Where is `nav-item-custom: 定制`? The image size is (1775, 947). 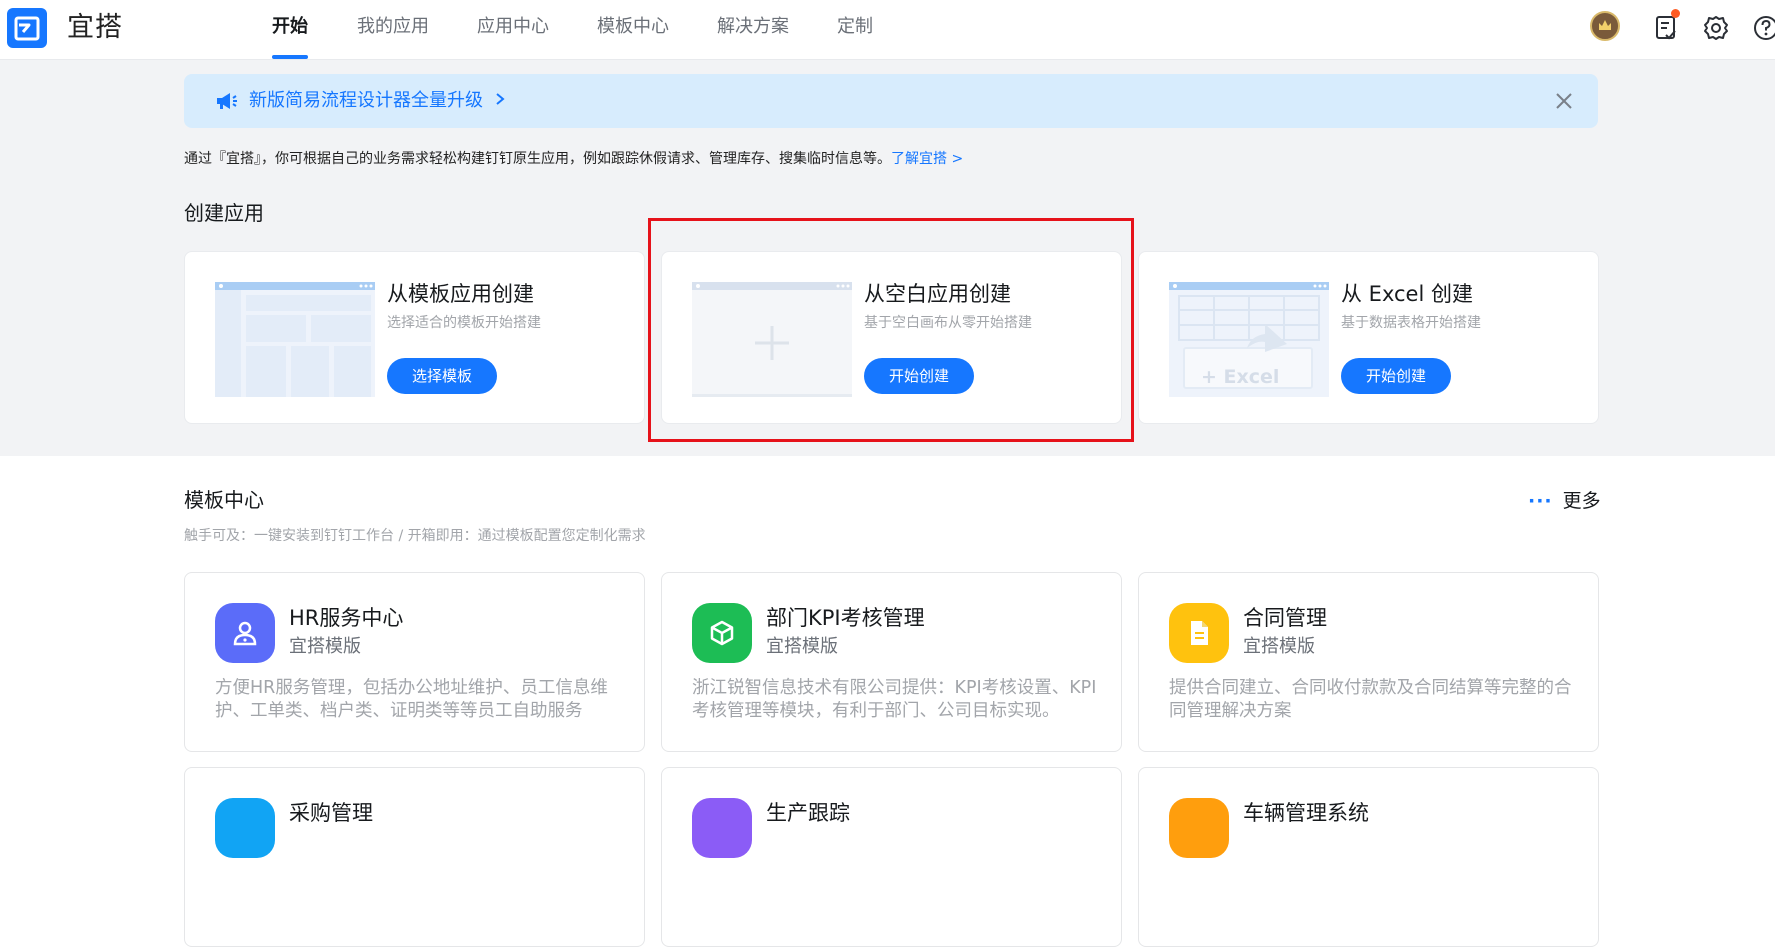
nav-item-custom: 定制 is located at coordinates (855, 27).